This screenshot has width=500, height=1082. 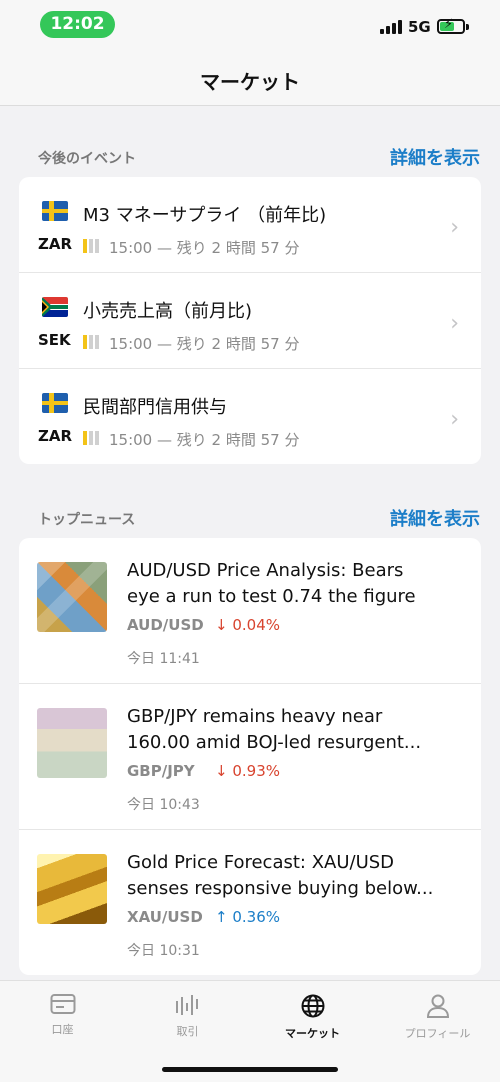 What do you see at coordinates (165, 917) in the screenshot?
I see `news-pair: XAU/USD` at bounding box center [165, 917].